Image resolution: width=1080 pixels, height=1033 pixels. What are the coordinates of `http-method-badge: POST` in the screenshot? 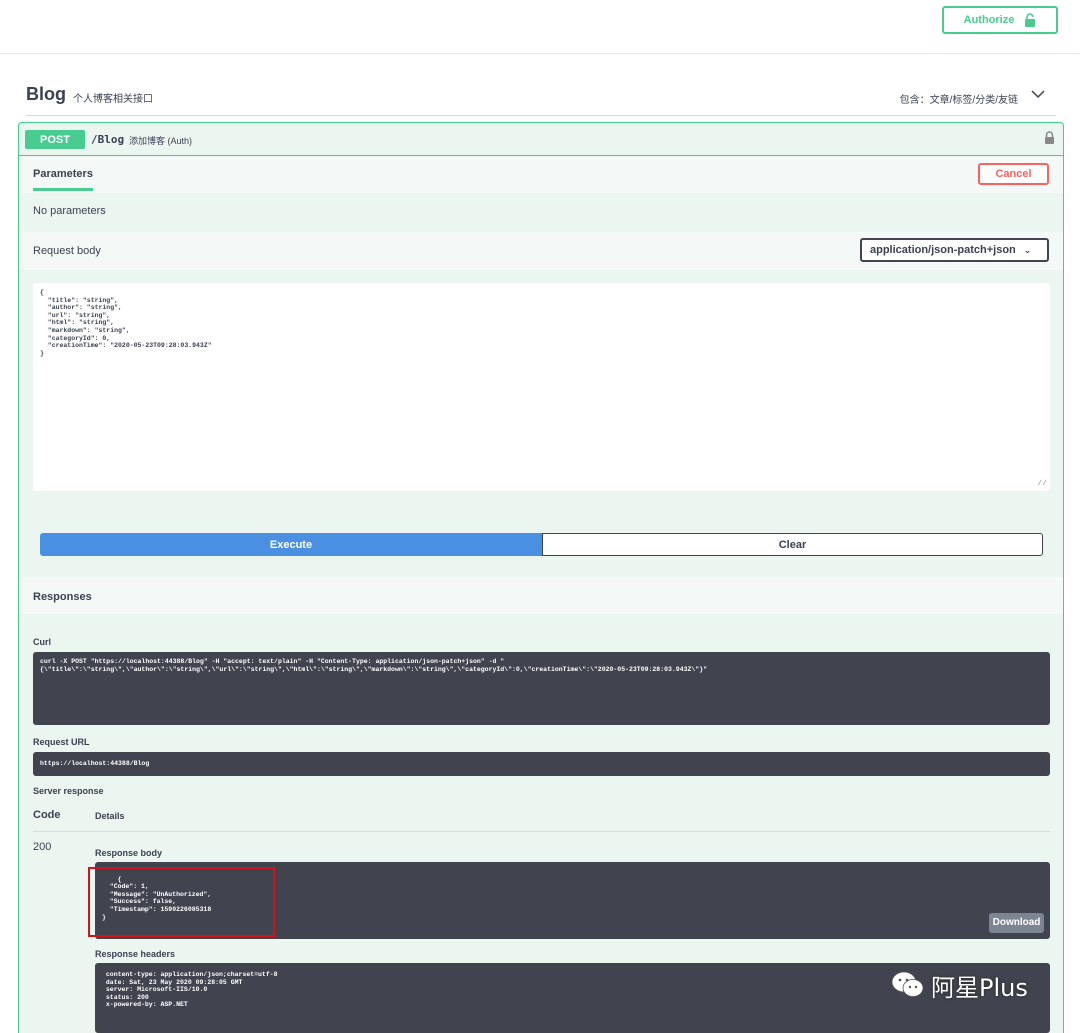 It's located at (55, 139).